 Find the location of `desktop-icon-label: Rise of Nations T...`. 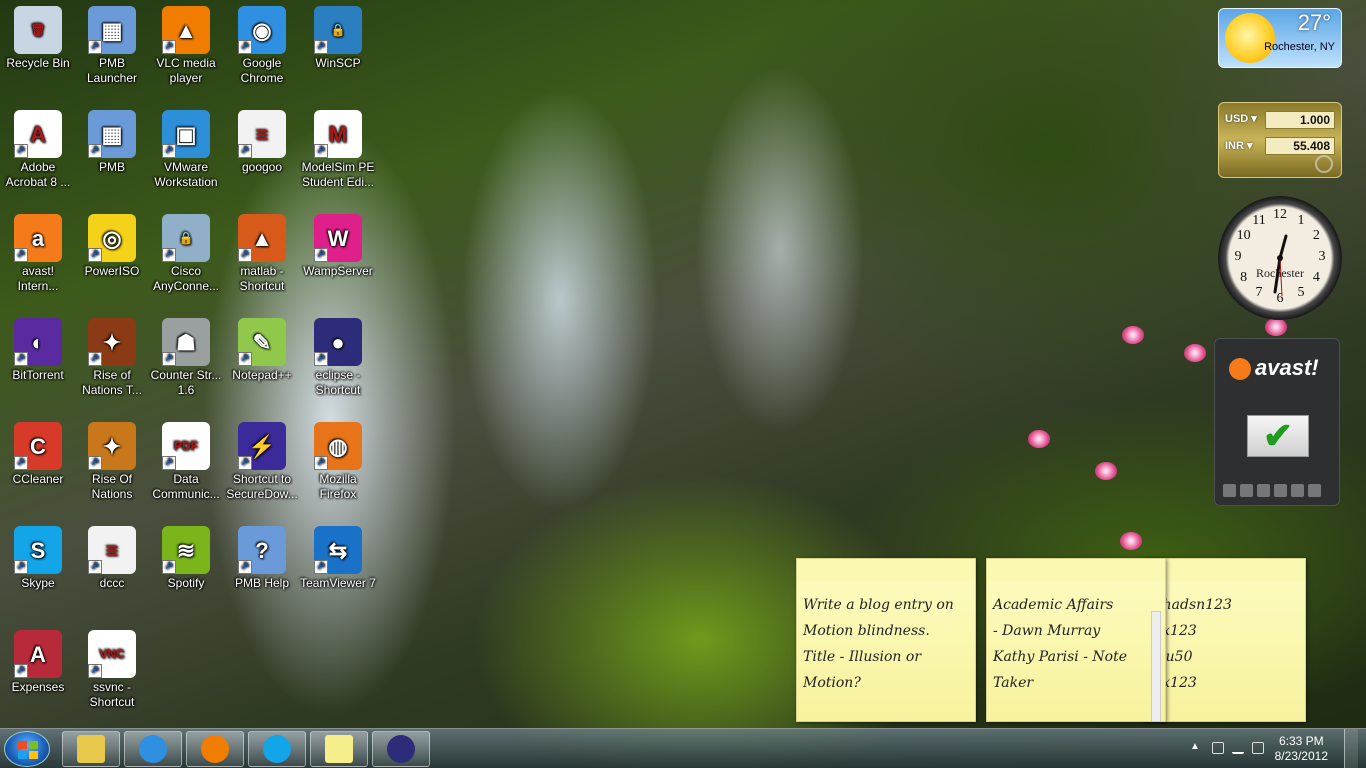

desktop-icon-label: Rise of Nations T... is located at coordinates (112, 382).